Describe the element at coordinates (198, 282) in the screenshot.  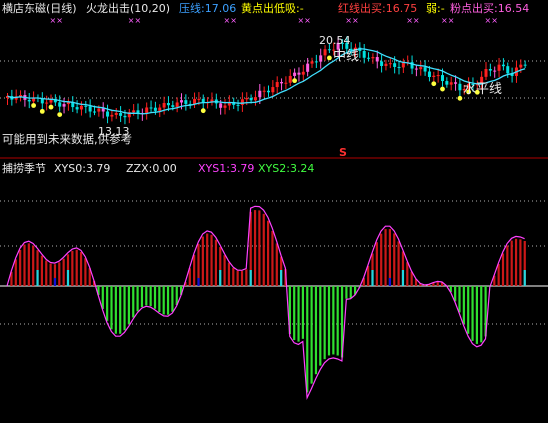
I see `oscillator-bar-blue` at that location.